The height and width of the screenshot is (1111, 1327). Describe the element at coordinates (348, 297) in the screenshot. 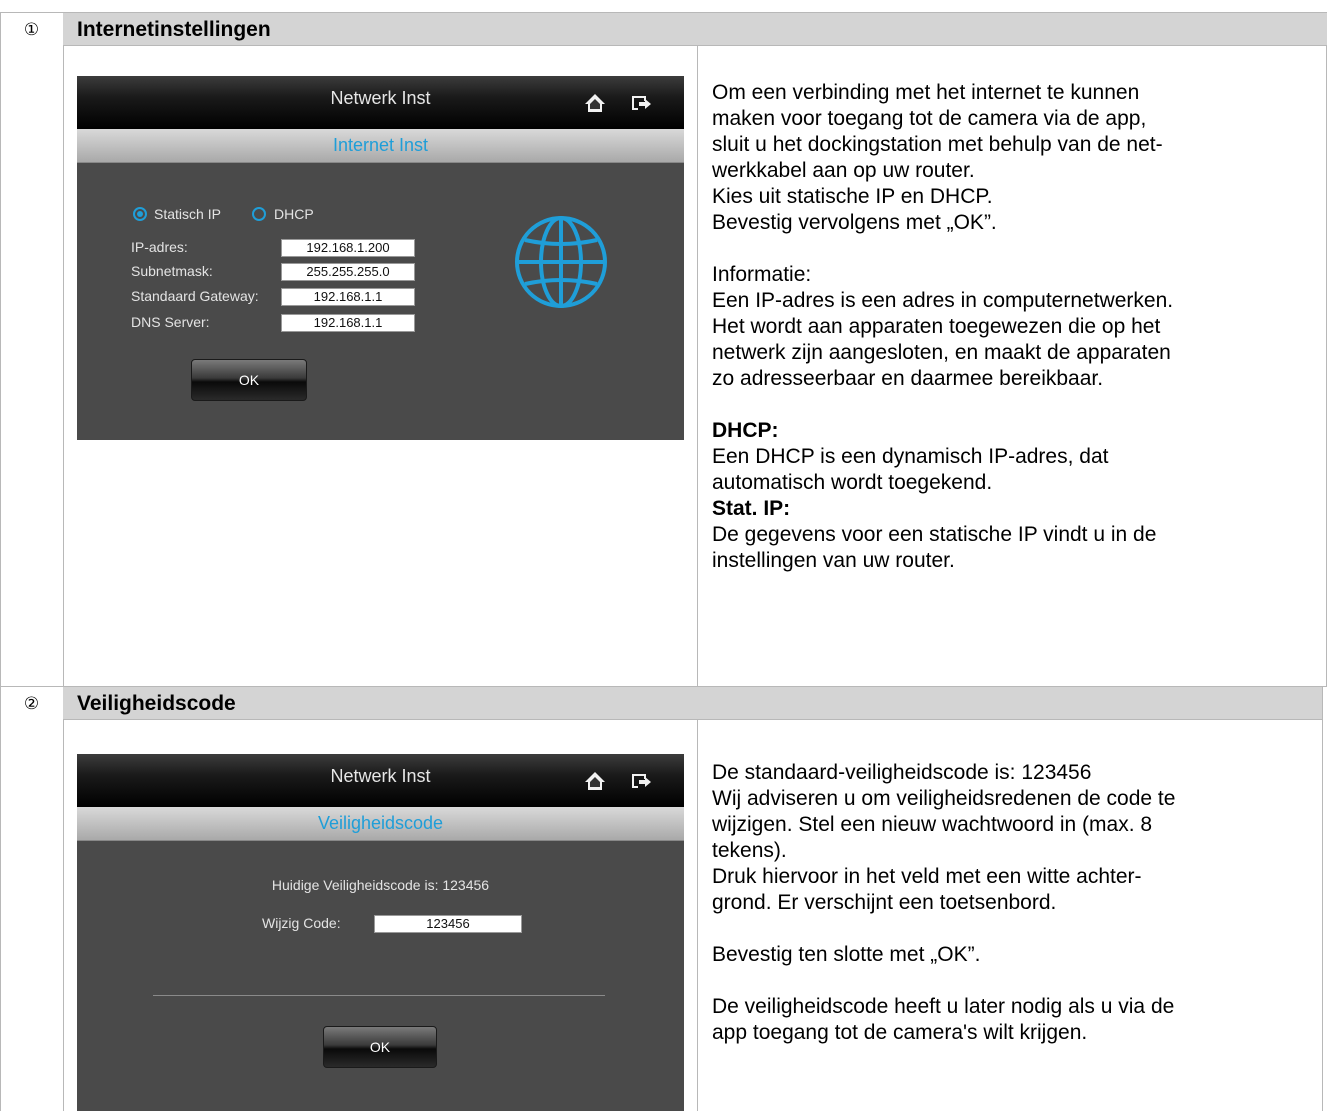

I see `gateway-field: 192.168.1.1` at that location.